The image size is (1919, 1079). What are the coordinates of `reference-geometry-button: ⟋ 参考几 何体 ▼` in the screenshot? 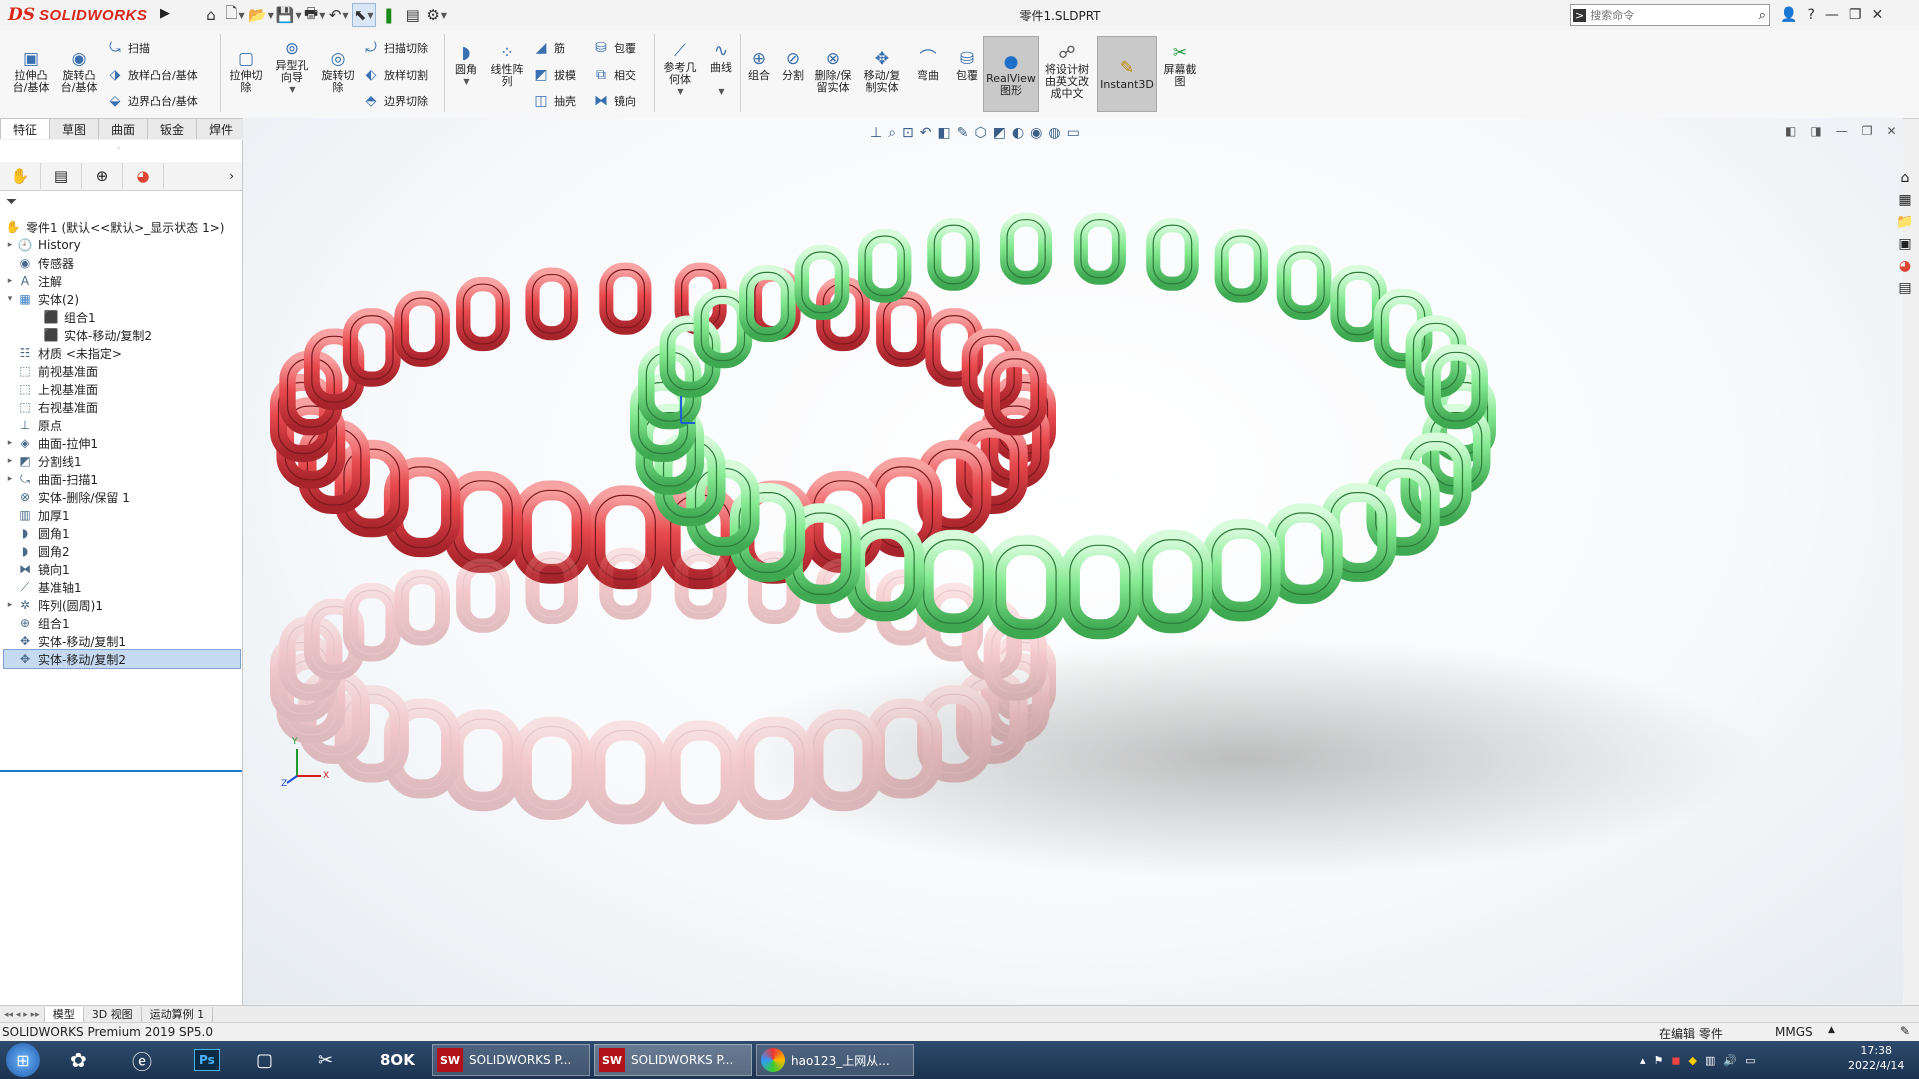 It's located at (680, 69).